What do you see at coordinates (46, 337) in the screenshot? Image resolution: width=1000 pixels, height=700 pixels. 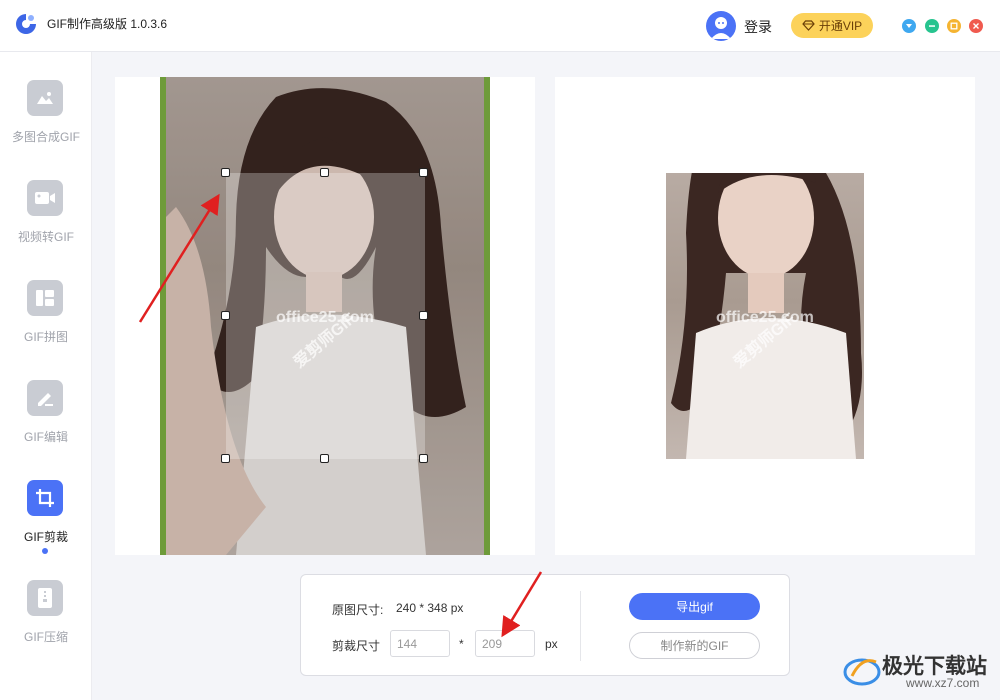 I see `sidebar-item-label: GIF拼图` at bounding box center [46, 337].